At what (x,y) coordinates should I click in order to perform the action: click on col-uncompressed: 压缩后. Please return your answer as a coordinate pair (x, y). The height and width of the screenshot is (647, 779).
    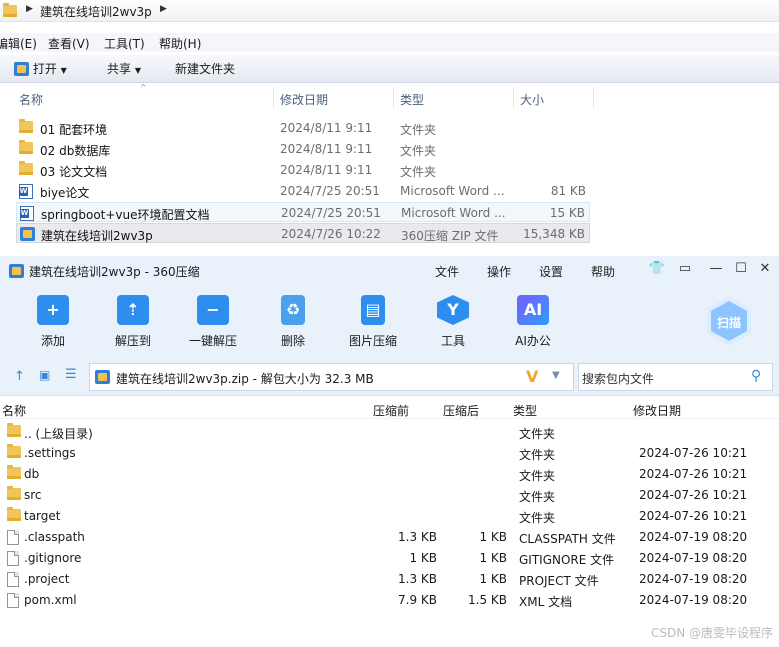
    Looking at the image, I should click on (461, 410).